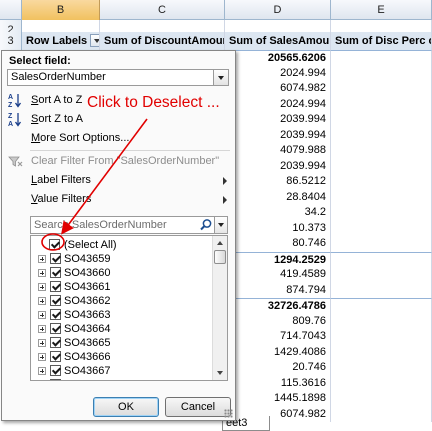 The height and width of the screenshot is (431, 432). What do you see at coordinates (278, 213) in the screenshot?
I see `sales-amount-cell: 34.2` at bounding box center [278, 213].